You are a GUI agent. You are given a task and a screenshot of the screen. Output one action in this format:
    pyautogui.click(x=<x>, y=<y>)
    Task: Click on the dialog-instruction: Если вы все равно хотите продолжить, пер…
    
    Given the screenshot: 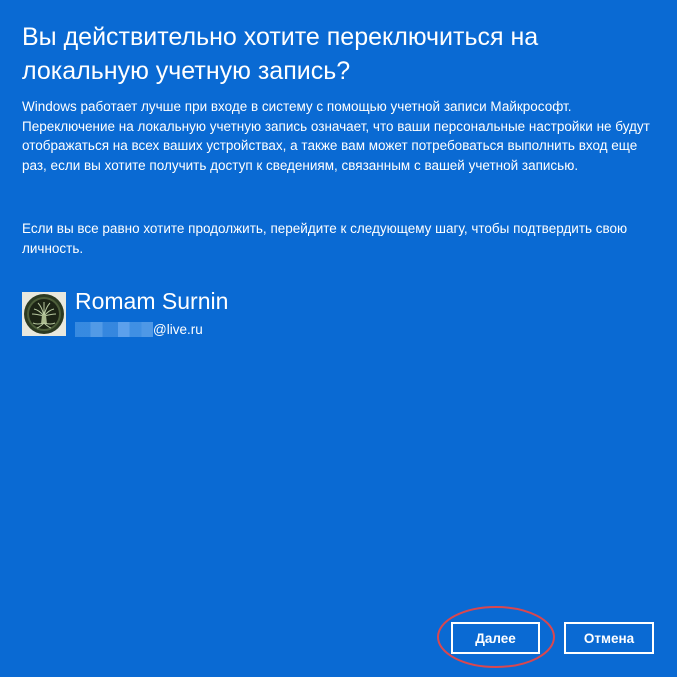 What is the action you would take?
    pyautogui.click(x=325, y=238)
    